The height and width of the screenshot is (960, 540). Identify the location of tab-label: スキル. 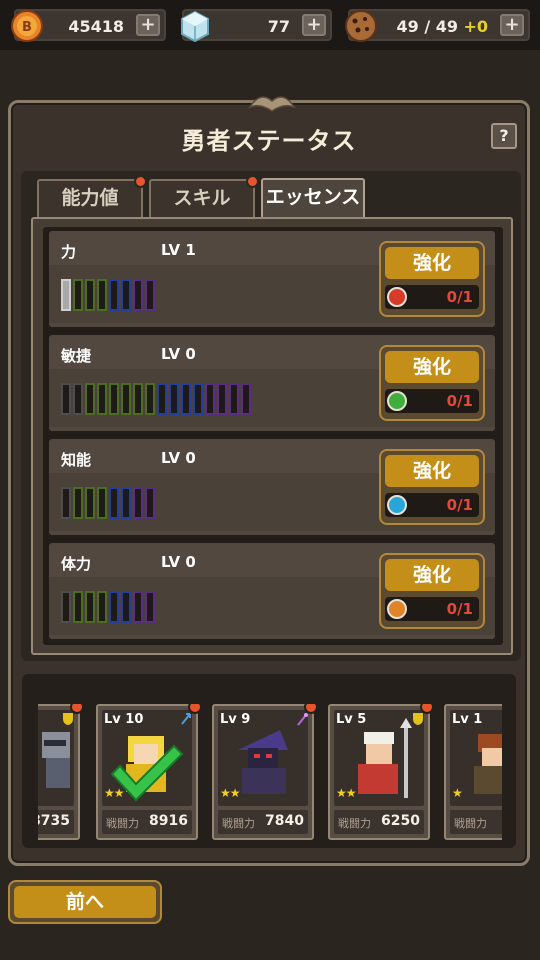
(202, 198).